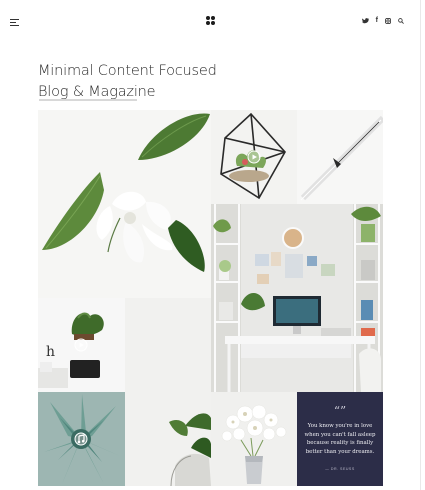 Image resolution: width=425 pixels, height=490 pixels. I want to click on twitter-icon, so click(365, 21).